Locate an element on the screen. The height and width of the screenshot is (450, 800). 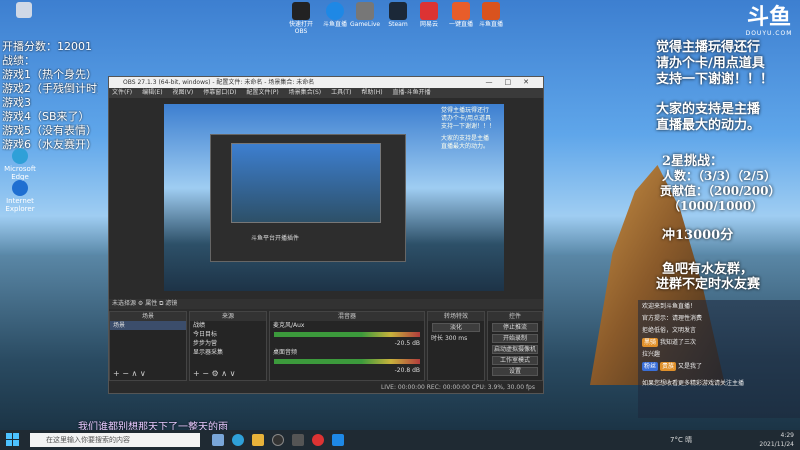
support-text-3: 支持一下谢谢！！！ is located at coordinates (715, 79).